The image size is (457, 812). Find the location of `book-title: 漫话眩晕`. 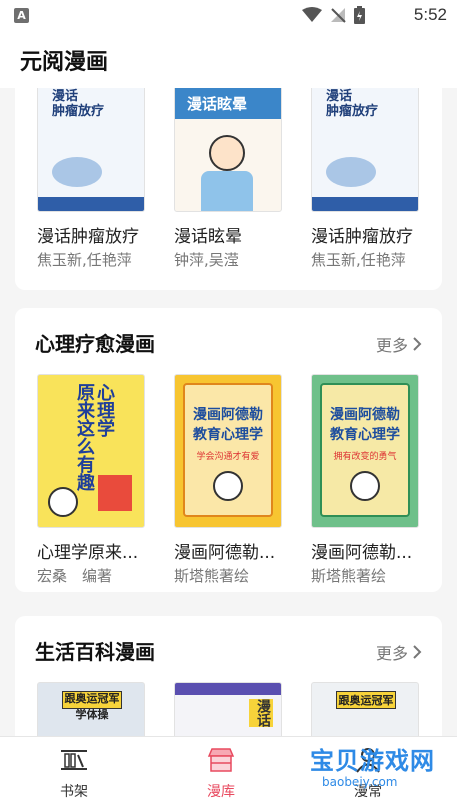

book-title: 漫话眩晕 is located at coordinates (208, 237).